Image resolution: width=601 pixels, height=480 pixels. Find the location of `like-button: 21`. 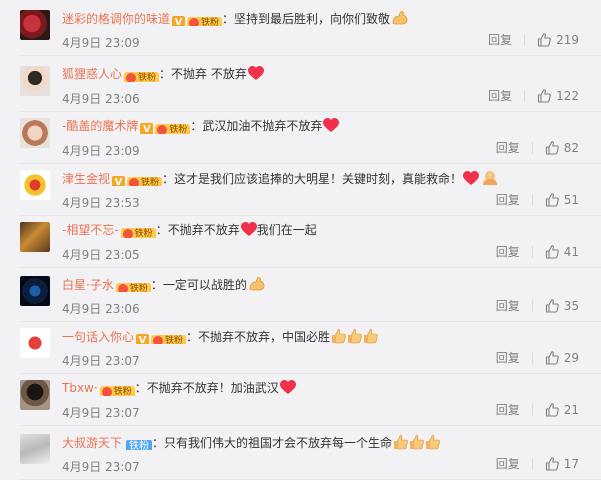

like-button: 21 is located at coordinates (562, 410).